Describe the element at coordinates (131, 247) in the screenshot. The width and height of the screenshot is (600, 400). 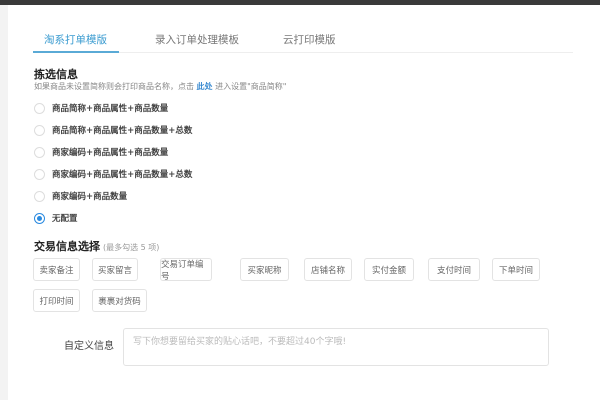
I see `trade-note: (最多勾选 5 项)` at that location.